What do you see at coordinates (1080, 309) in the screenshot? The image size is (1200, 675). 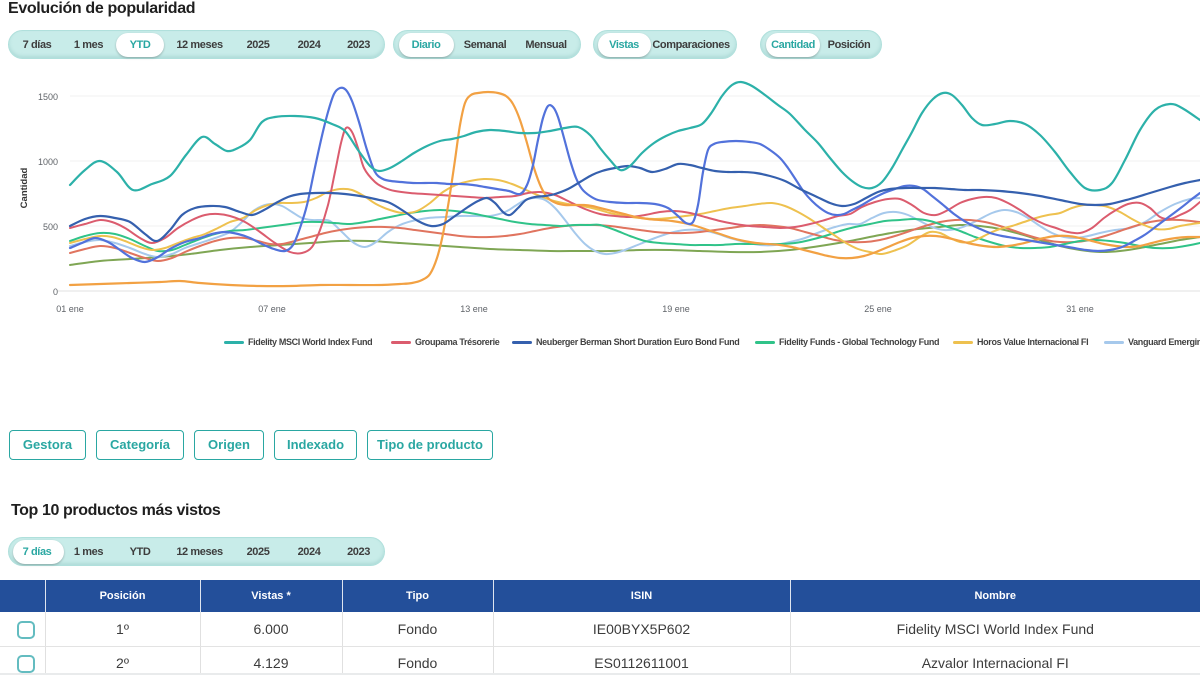 I see `svg-text: 31 ene` at bounding box center [1080, 309].